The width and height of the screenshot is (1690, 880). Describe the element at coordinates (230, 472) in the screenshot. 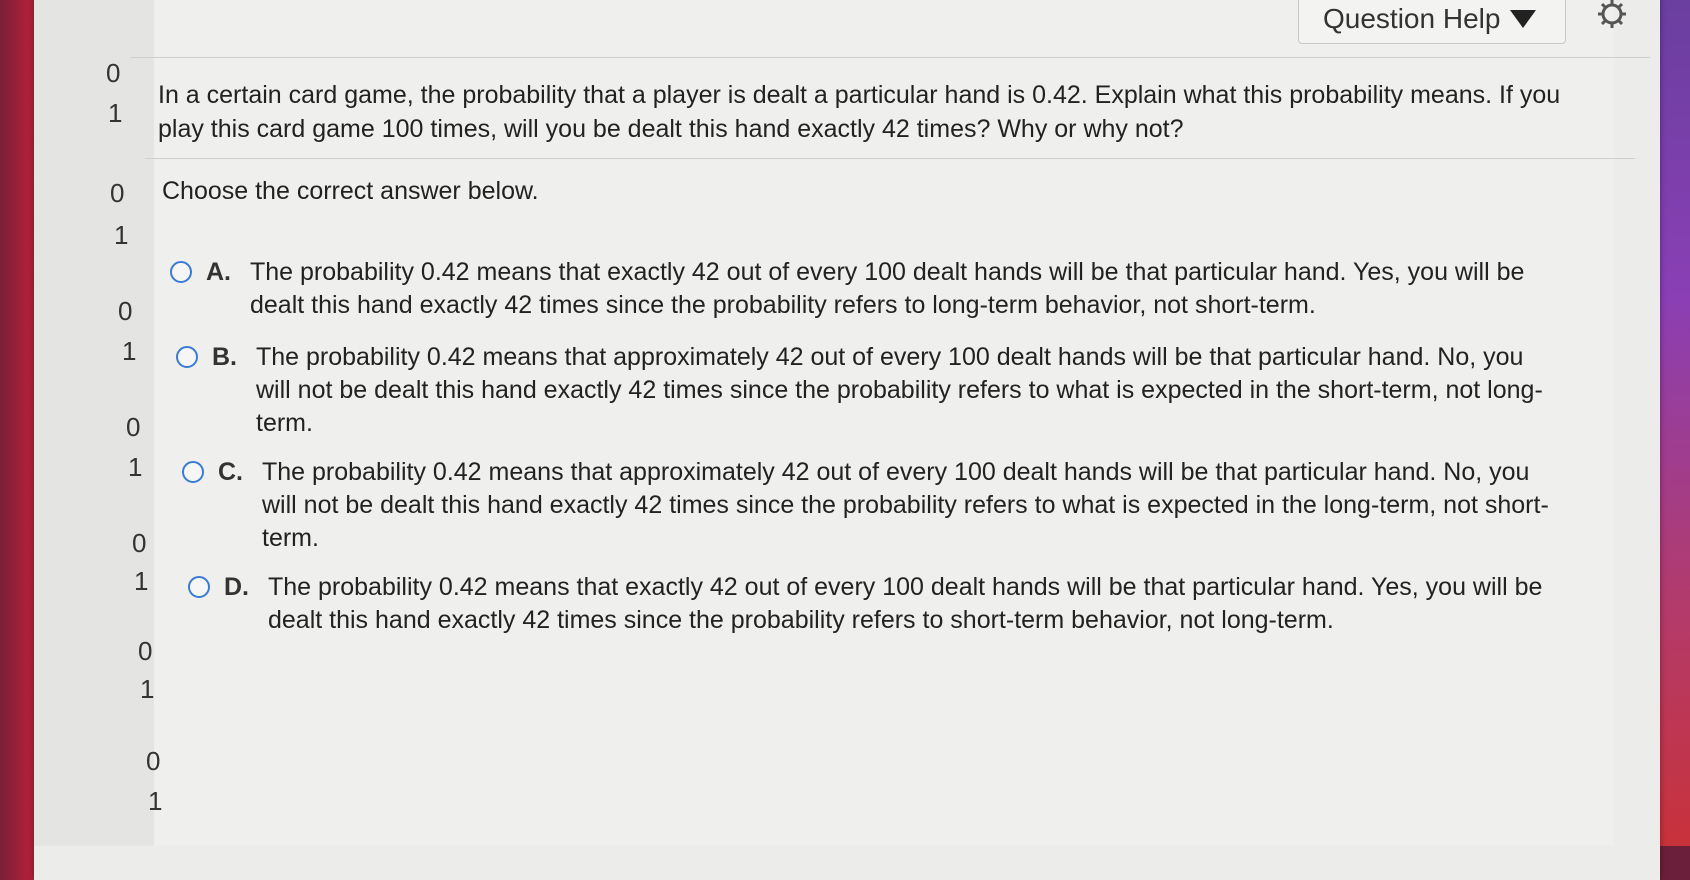

I see `choice-letter: C.` at that location.